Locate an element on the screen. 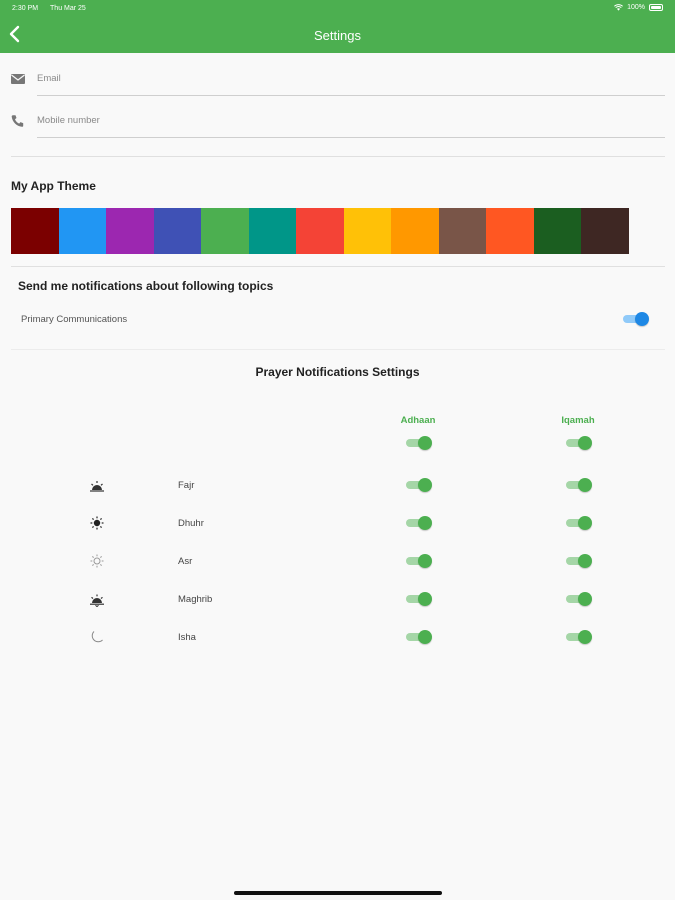 This screenshot has width=675, height=900. email-row is located at coordinates (337, 81).